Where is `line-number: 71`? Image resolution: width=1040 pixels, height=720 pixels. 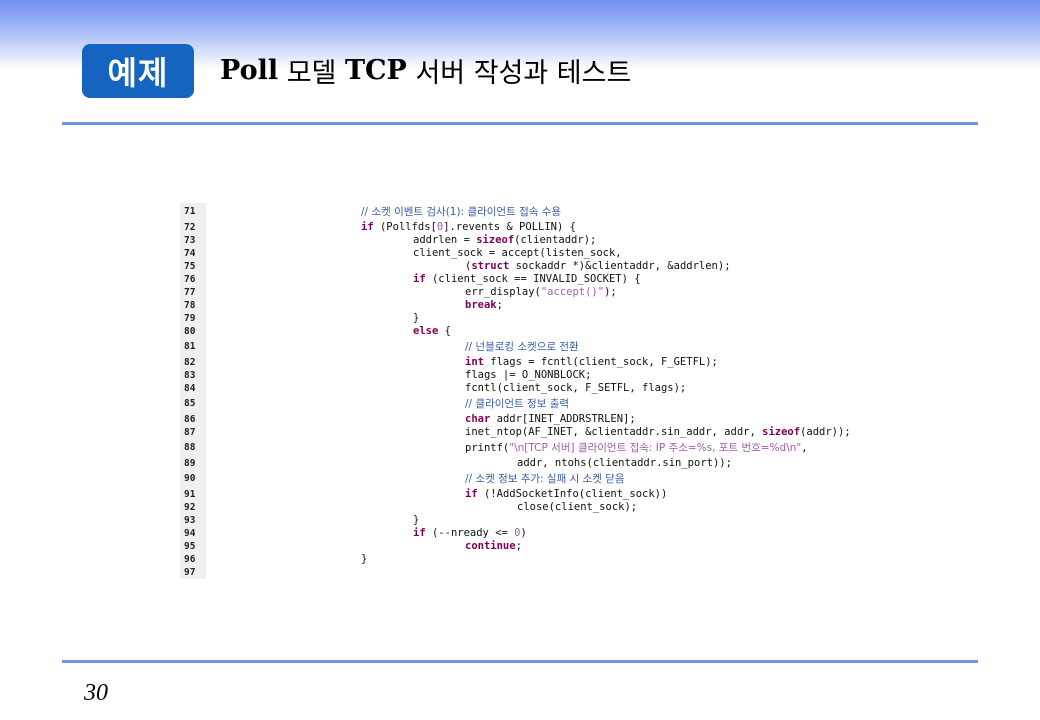
line-number: 71 is located at coordinates (193, 212).